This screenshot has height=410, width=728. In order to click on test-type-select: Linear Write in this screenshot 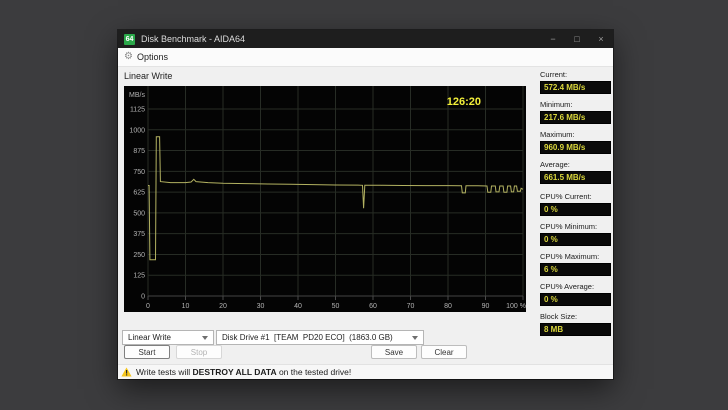, I will do `click(168, 337)`.